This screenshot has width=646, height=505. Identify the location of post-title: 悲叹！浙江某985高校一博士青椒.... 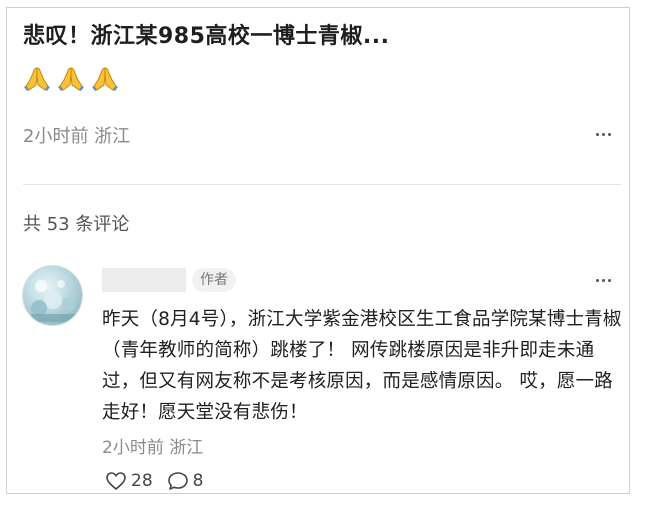
(206, 34).